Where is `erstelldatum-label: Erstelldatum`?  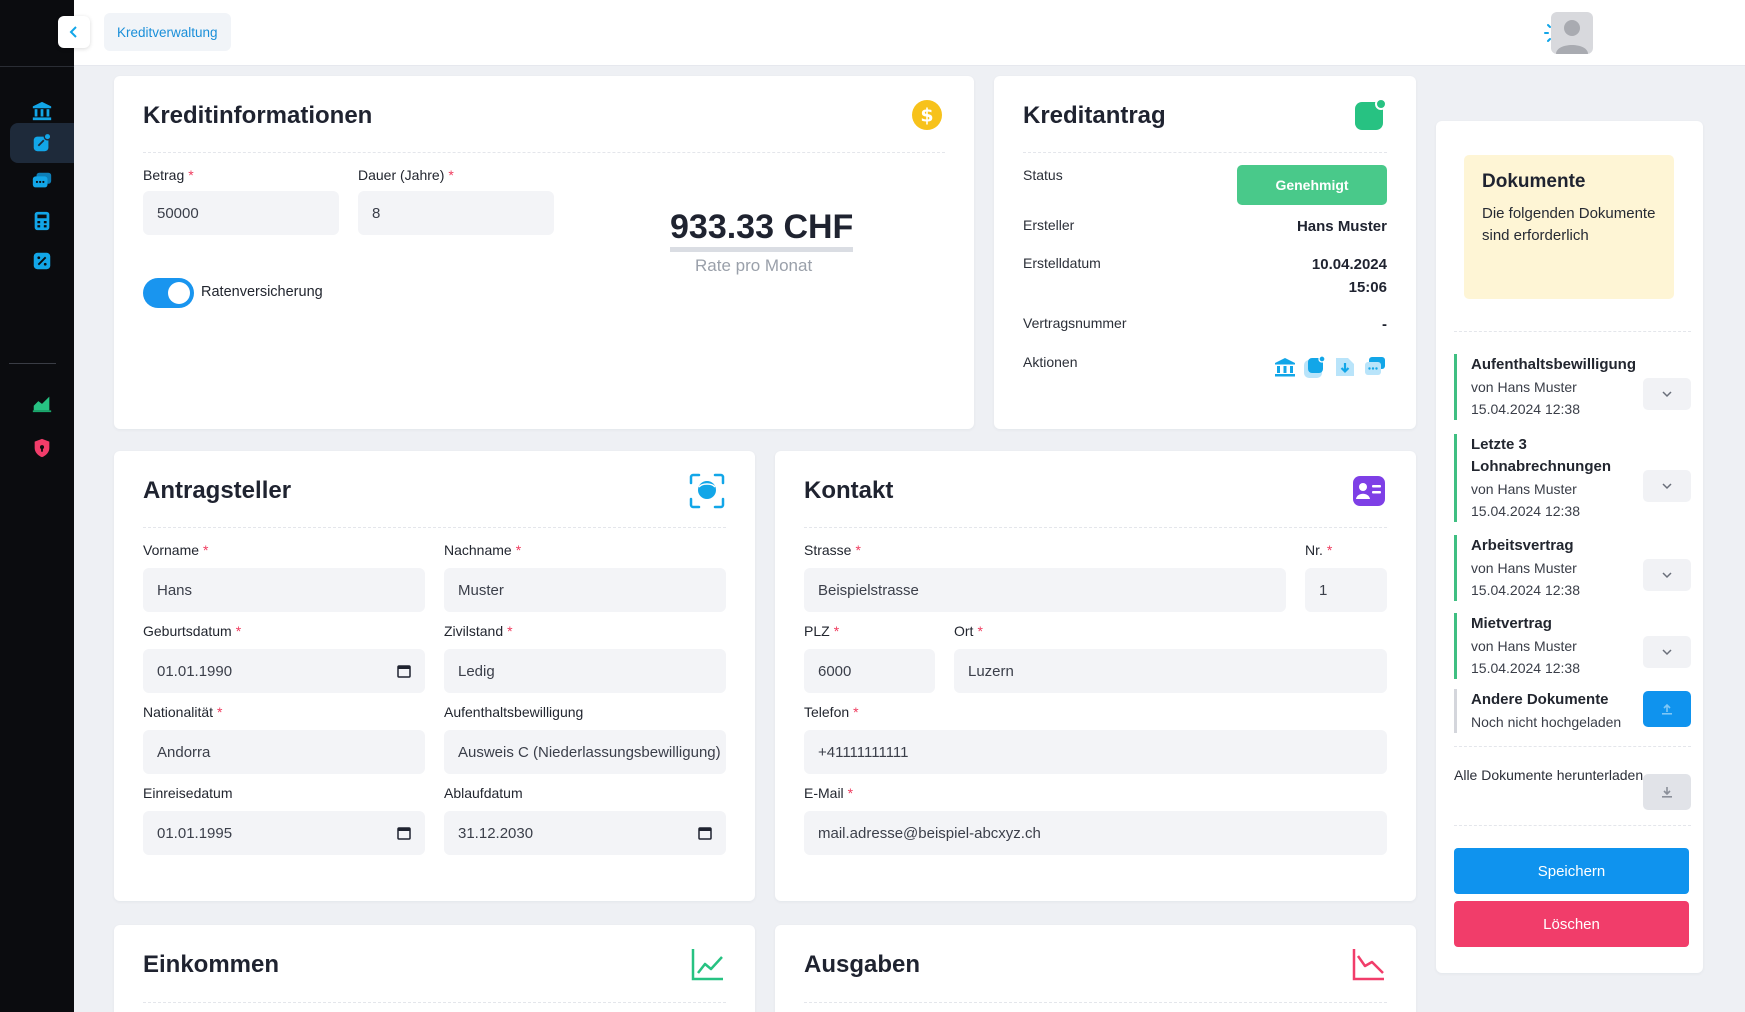 erstelldatum-label: Erstelldatum is located at coordinates (1062, 263).